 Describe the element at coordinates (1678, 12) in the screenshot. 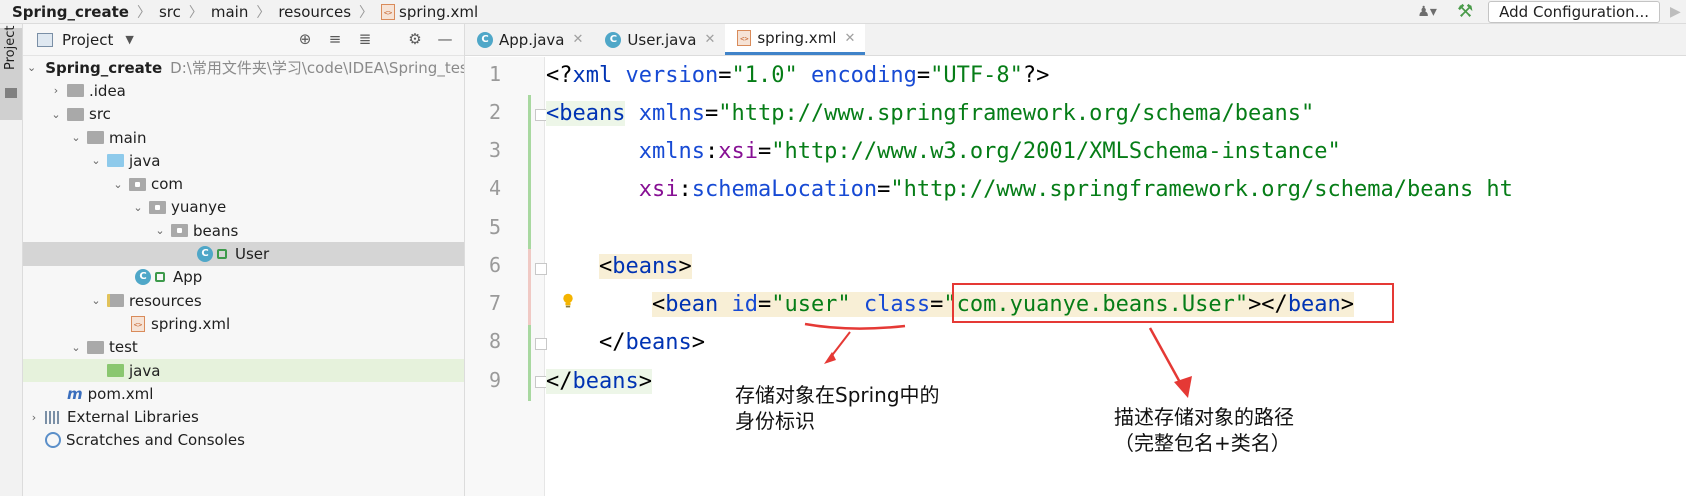

I see `run-icon: ▶` at that location.